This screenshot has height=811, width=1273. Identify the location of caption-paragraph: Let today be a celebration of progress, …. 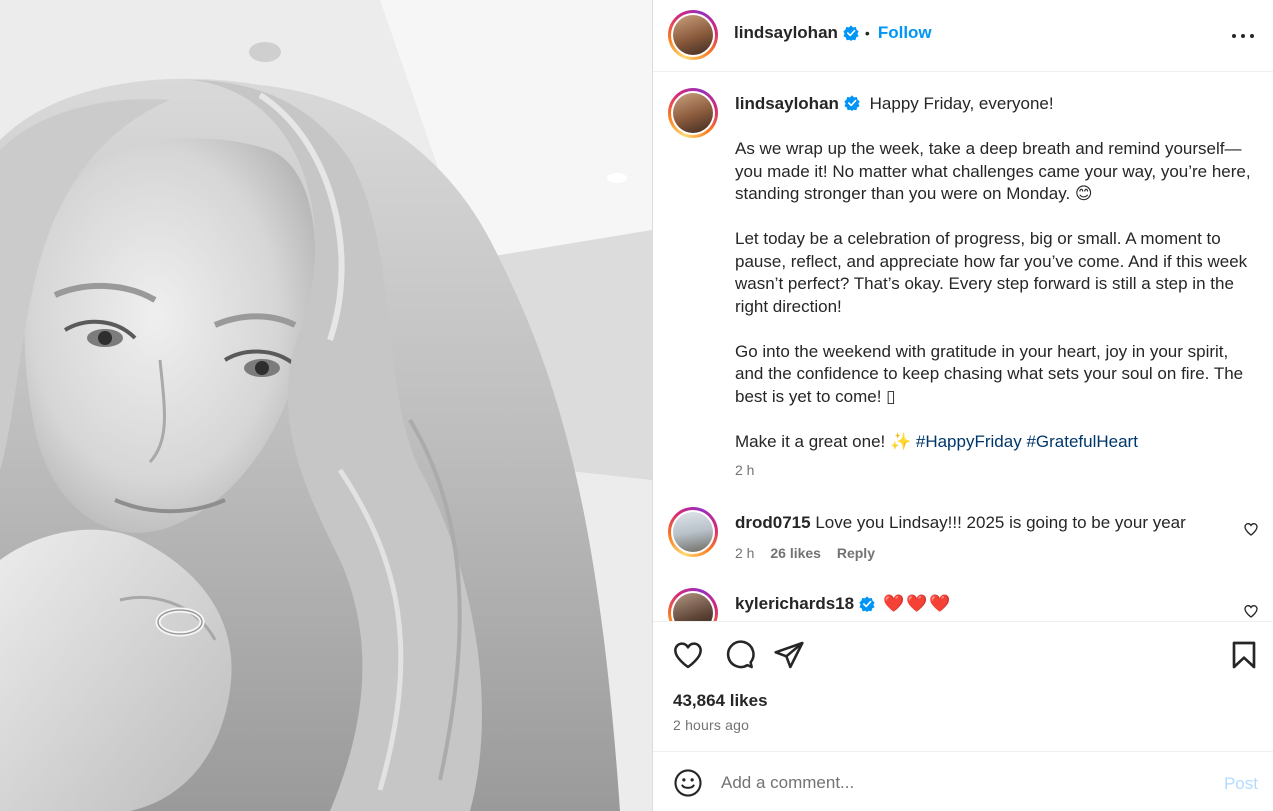
(991, 272).